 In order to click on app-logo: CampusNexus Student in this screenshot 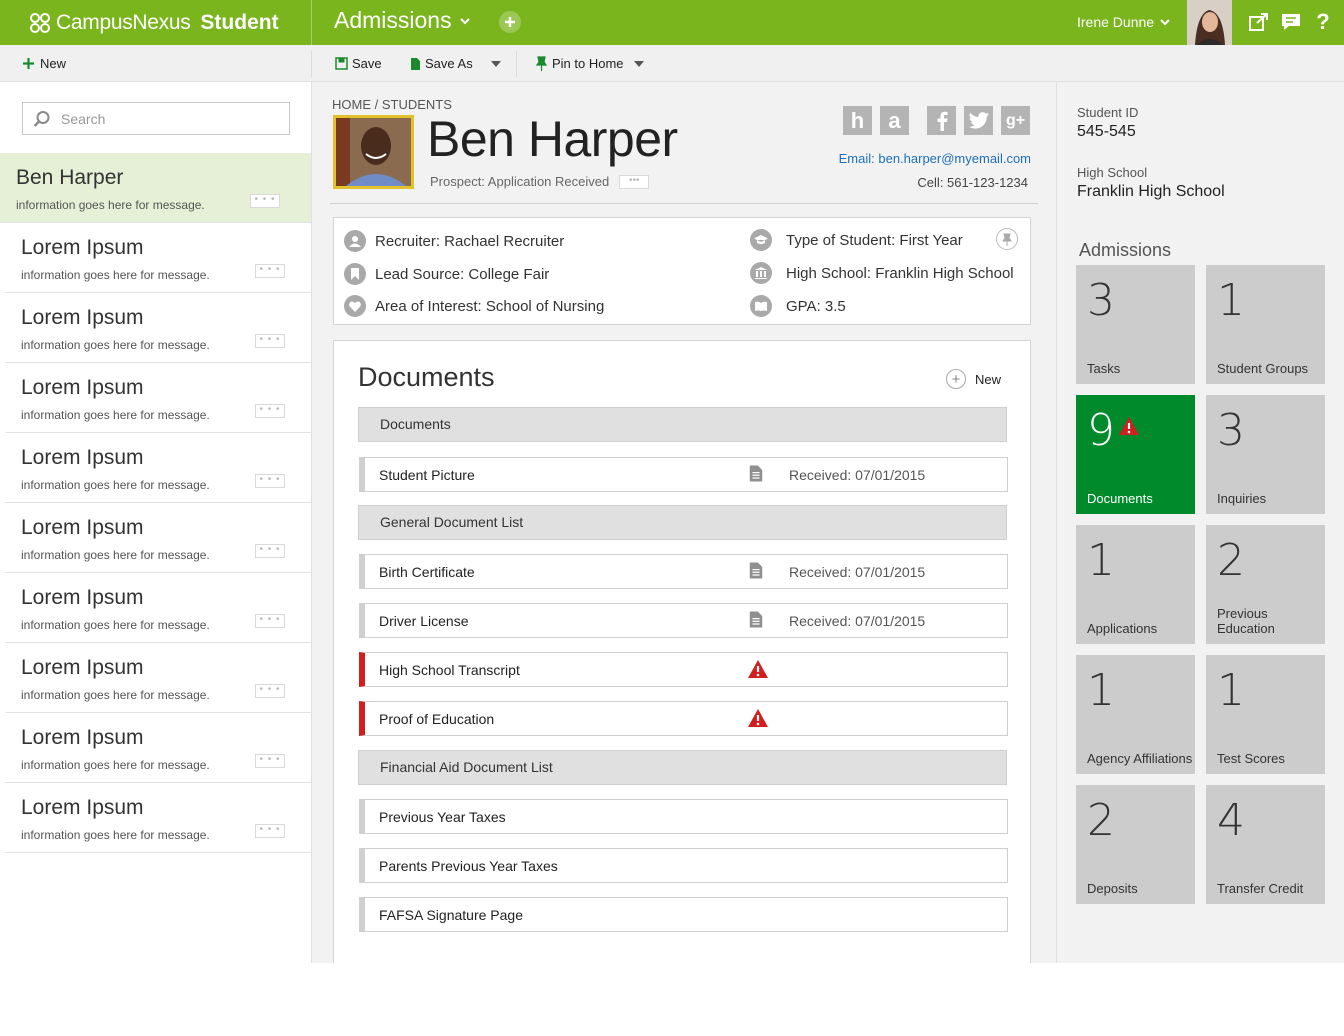, I will do `click(154, 23)`.